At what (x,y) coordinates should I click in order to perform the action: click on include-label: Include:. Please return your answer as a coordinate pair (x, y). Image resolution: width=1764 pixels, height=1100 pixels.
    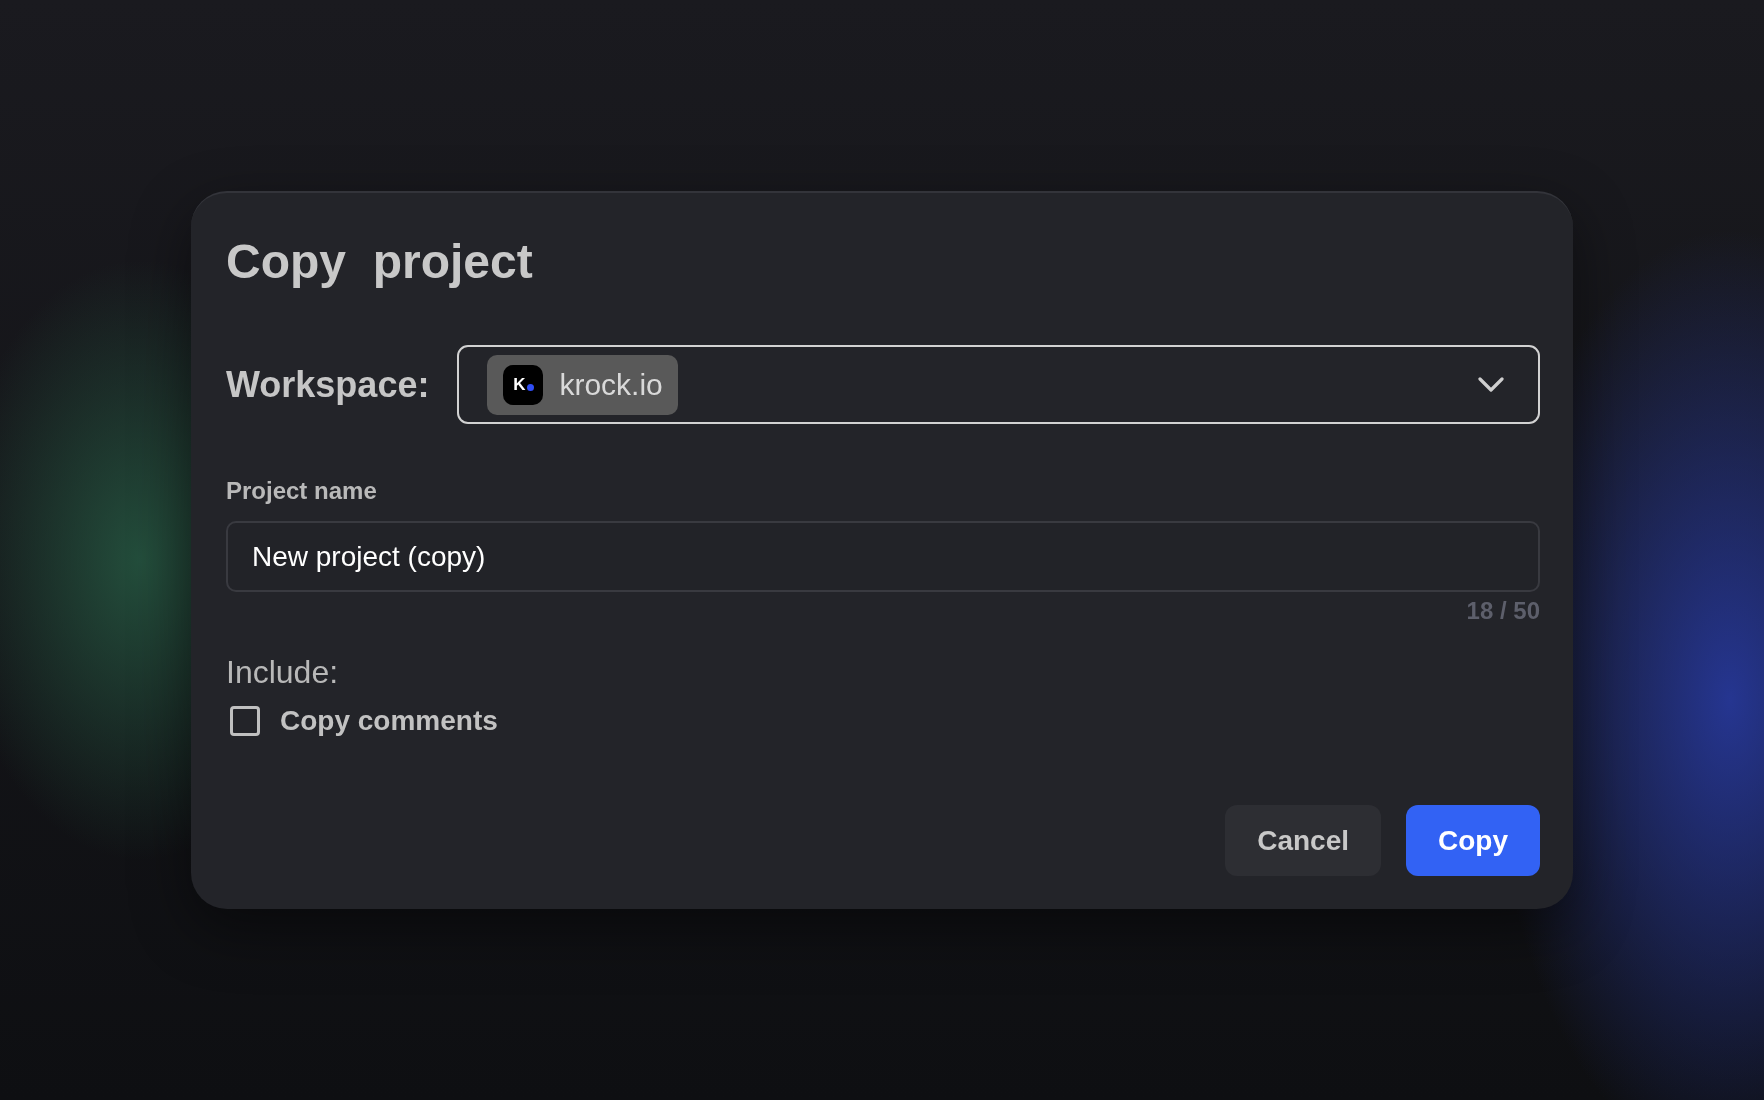
    Looking at the image, I should click on (282, 672).